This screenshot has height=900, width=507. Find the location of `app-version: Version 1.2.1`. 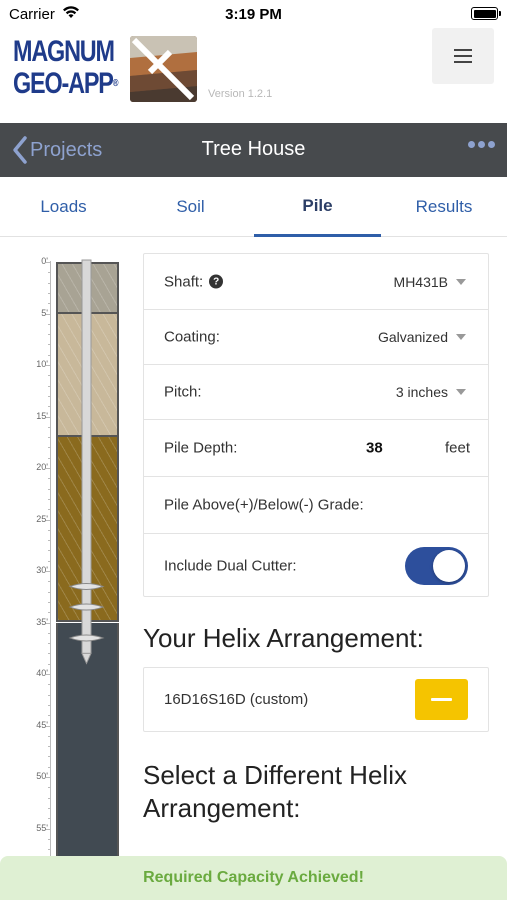

app-version: Version 1.2.1 is located at coordinates (240, 94).